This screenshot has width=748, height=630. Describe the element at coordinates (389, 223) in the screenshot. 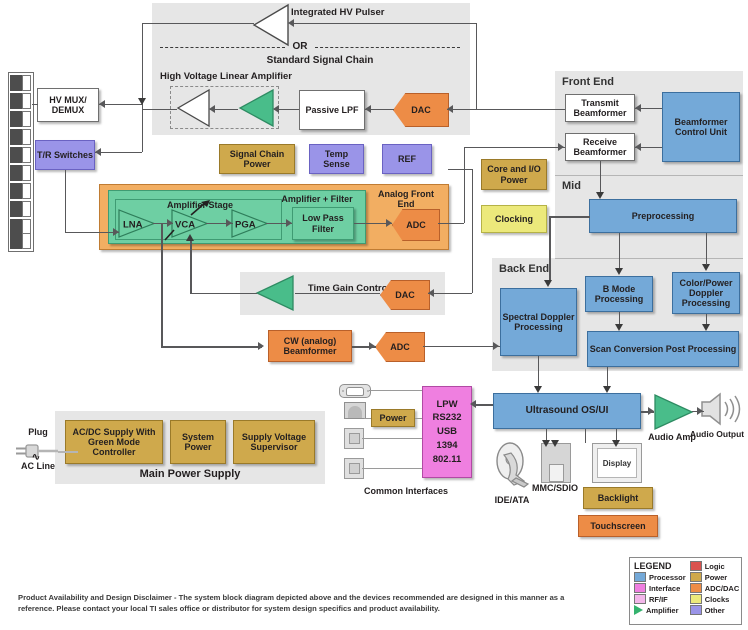

I see `arrow-lpf-to-adc` at that location.